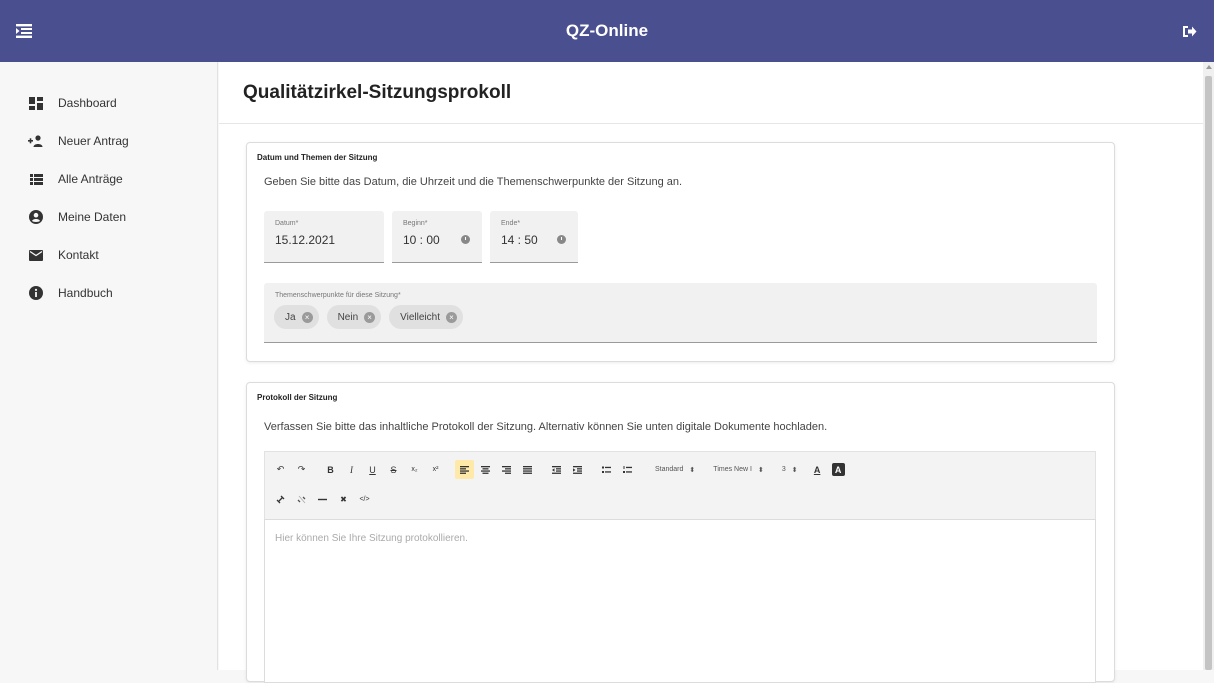 The width and height of the screenshot is (1214, 683). Describe the element at coordinates (838, 469) in the screenshot. I see `background-color-button: A` at that location.